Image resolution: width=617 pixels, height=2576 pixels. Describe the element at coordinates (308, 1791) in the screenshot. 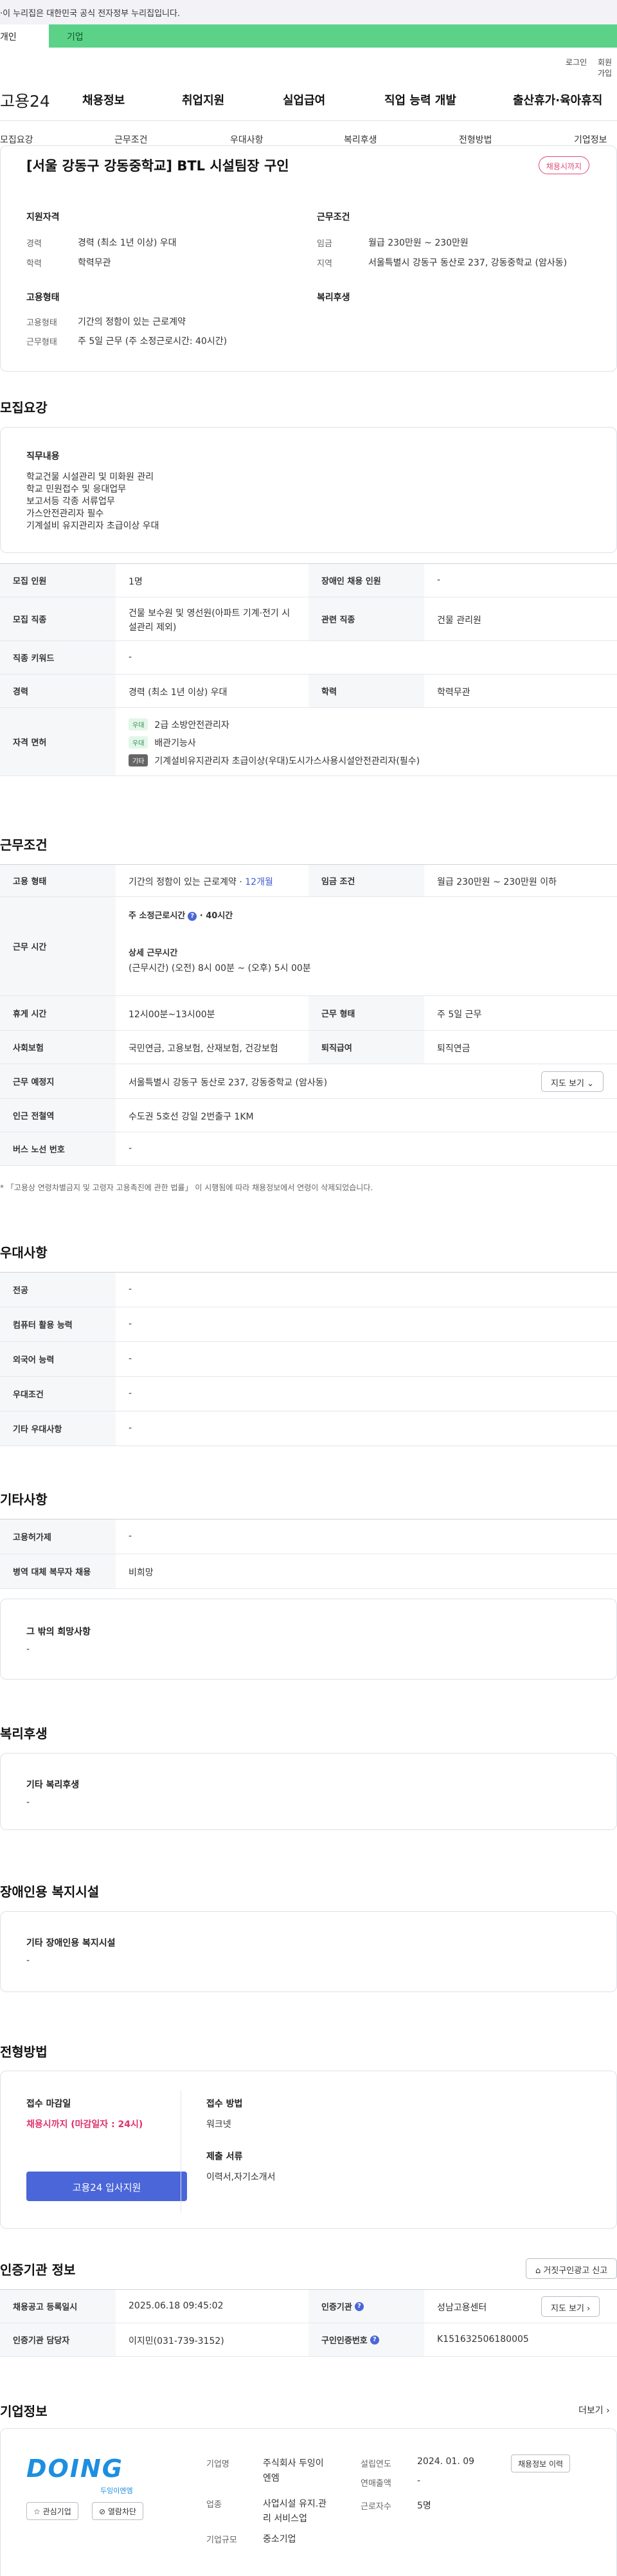

I see `welfare-box: 기타 복리후생 -` at that location.